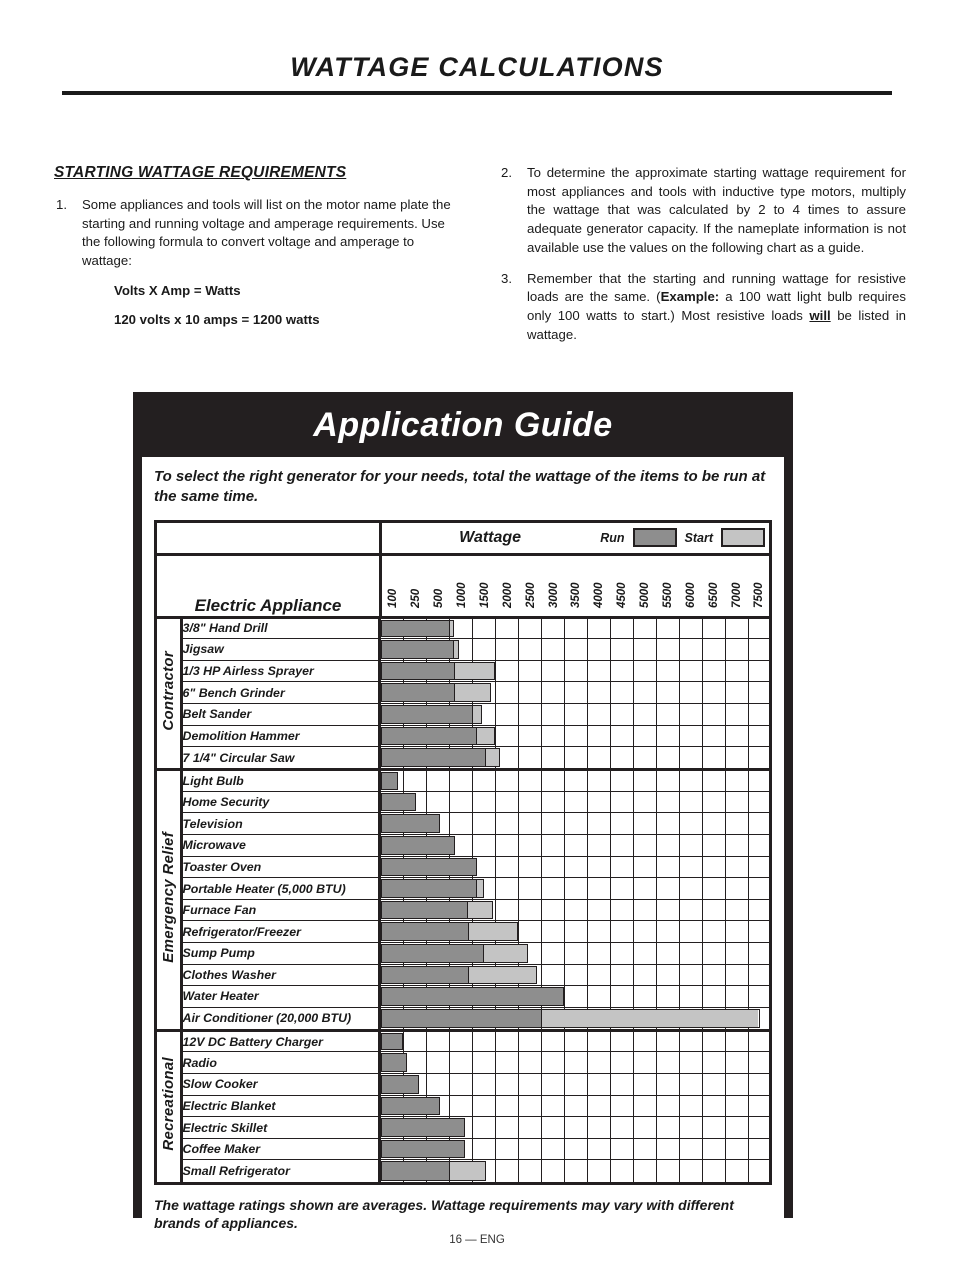  Describe the element at coordinates (575, 539) in the screenshot. I see `legend-cell: Wattage Run Start` at that location.